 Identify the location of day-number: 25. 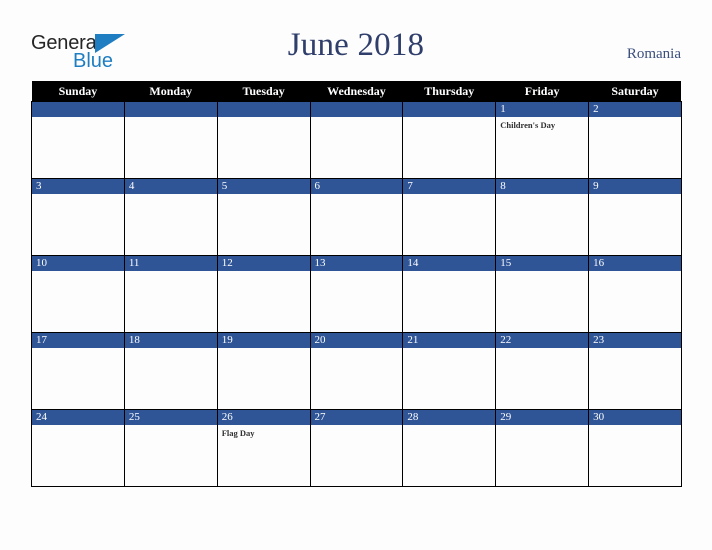
(170, 417).